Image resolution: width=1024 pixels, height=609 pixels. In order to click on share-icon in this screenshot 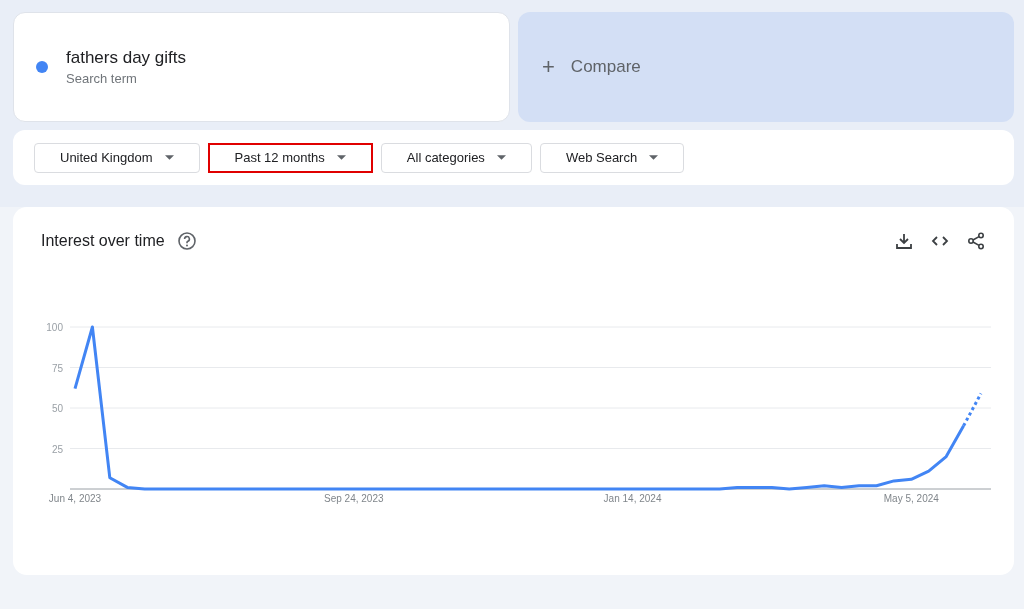, I will do `click(976, 241)`.